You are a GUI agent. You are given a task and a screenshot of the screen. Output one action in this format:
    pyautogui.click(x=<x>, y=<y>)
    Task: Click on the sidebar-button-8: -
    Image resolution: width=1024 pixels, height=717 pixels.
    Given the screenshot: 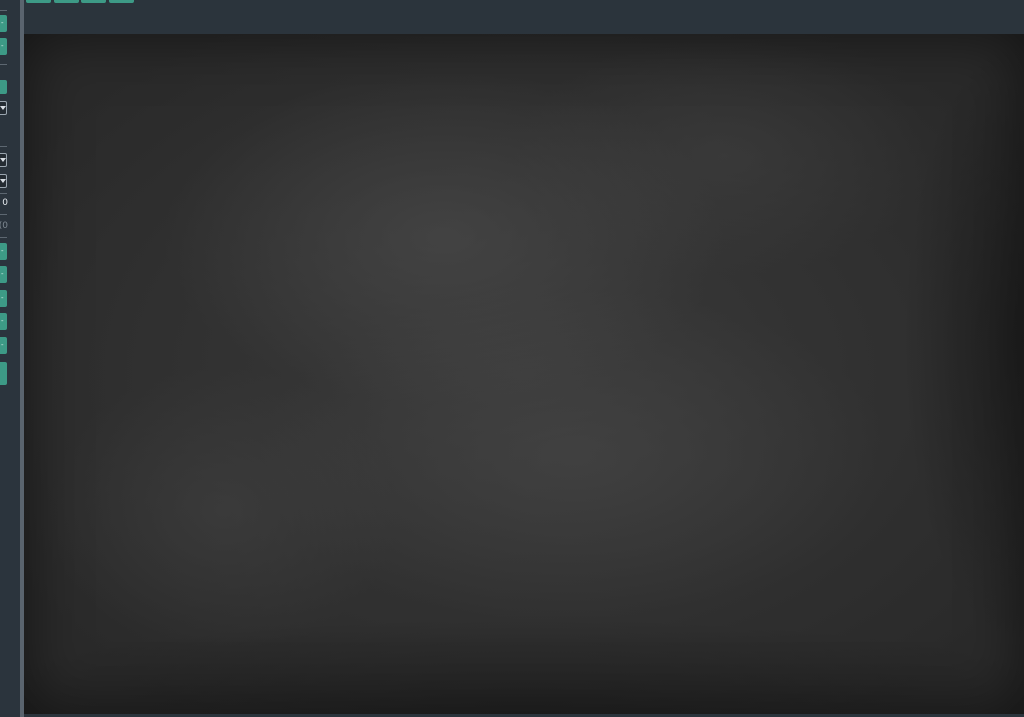 What is the action you would take?
    pyautogui.click(x=3, y=345)
    